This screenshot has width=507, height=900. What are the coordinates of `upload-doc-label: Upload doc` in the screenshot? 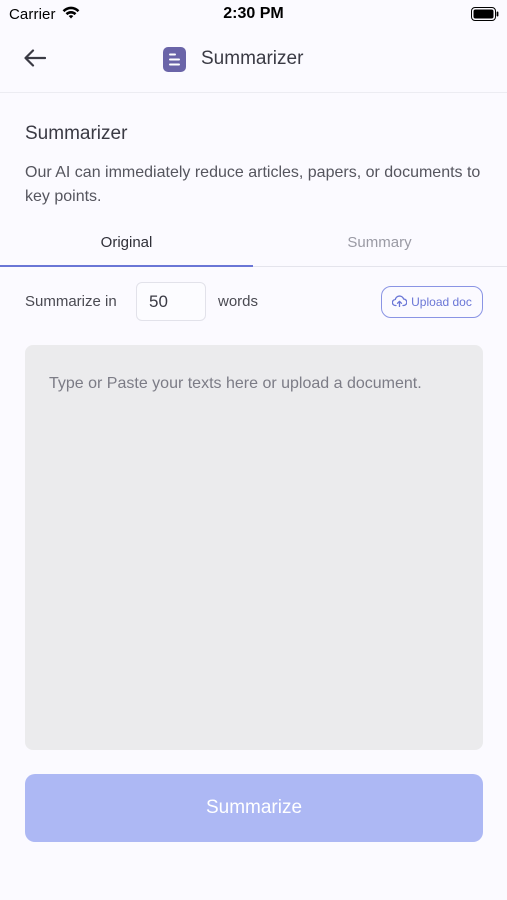 It's located at (441, 302).